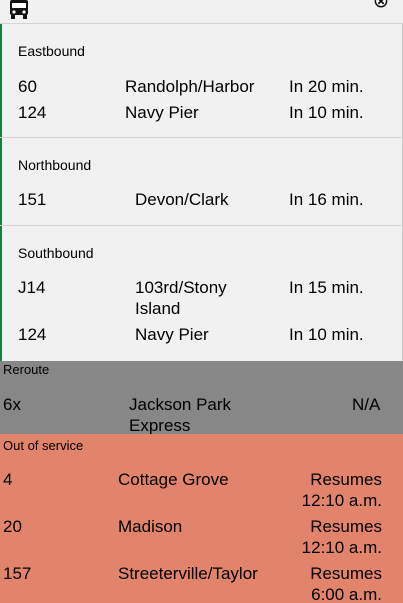 The height and width of the screenshot is (603, 403). What do you see at coordinates (188, 573) in the screenshot?
I see `route-destination: Streeterville/Taylor` at bounding box center [188, 573].